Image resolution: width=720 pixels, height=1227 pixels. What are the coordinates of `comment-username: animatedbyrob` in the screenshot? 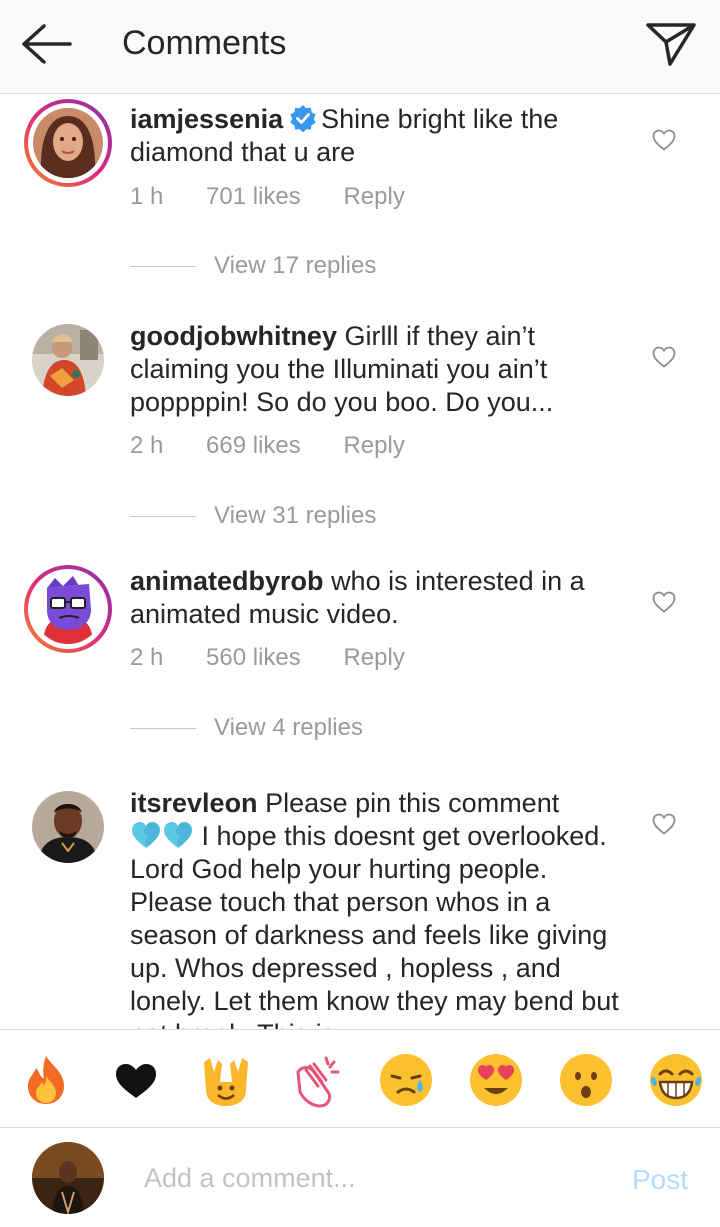 It's located at (227, 581).